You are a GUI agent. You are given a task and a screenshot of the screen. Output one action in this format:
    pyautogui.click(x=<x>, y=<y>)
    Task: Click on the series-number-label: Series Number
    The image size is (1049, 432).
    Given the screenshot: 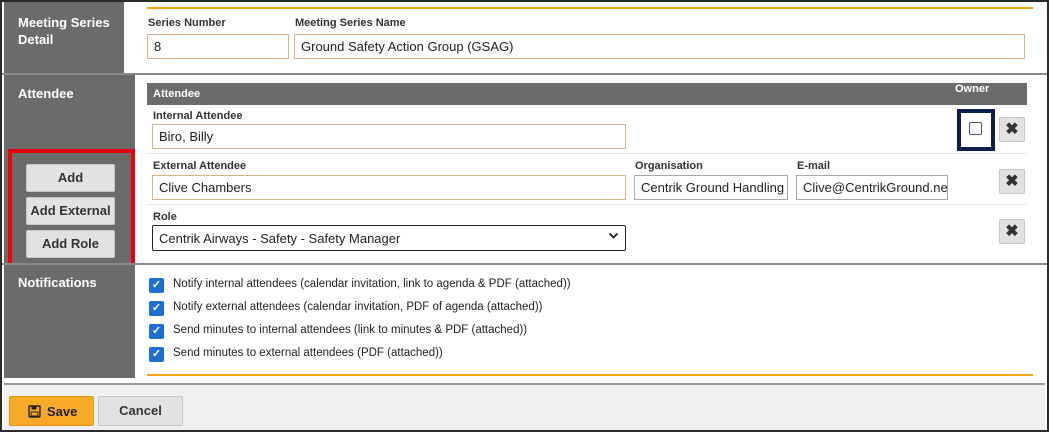 What is the action you would take?
    pyautogui.click(x=187, y=23)
    